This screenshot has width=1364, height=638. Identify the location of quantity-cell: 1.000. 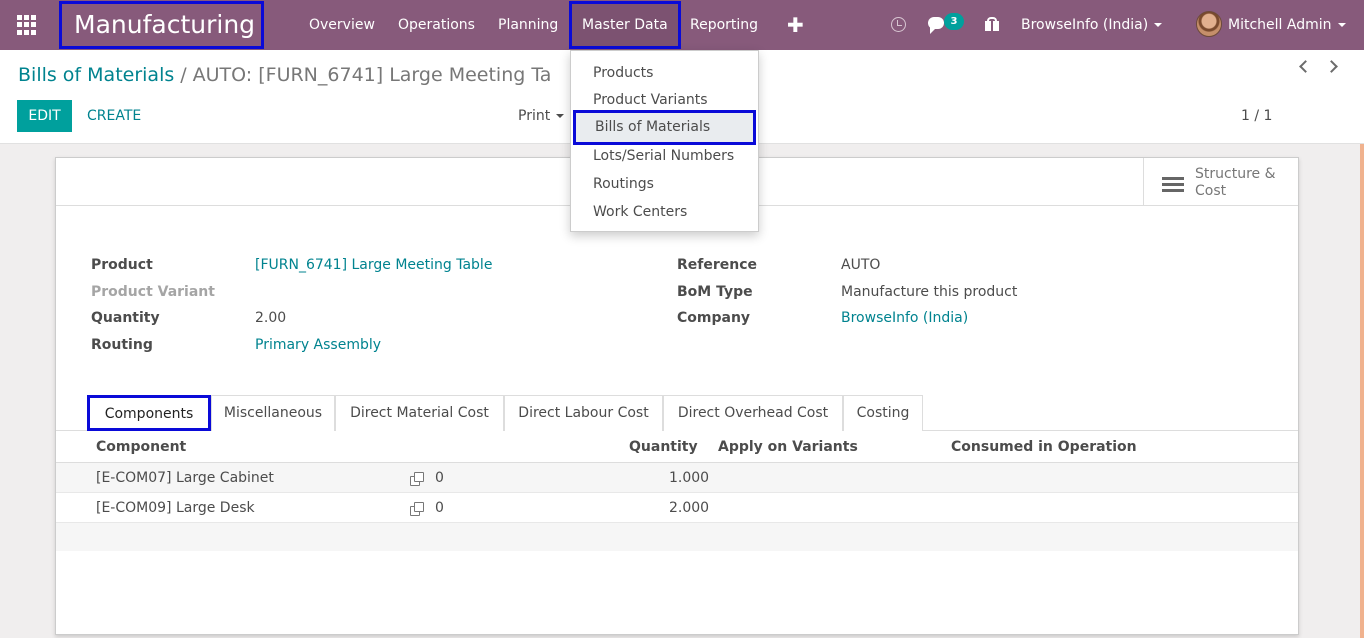
(689, 478).